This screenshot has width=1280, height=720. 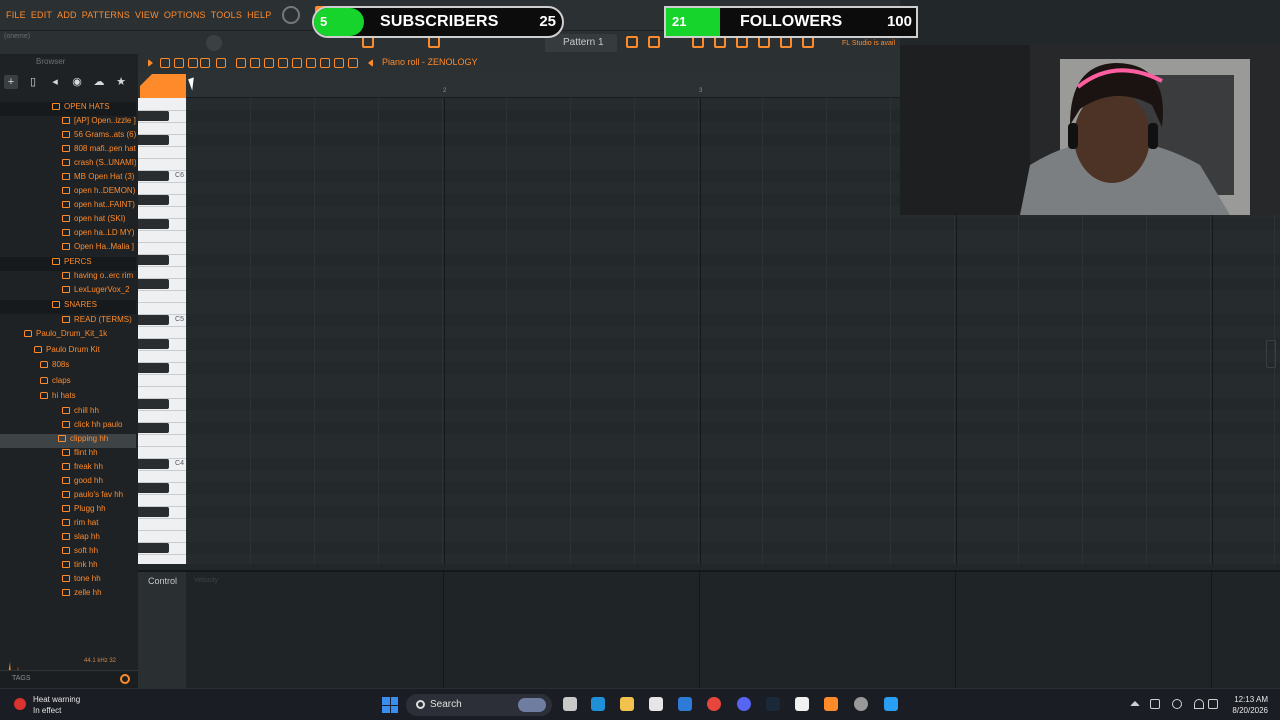 I want to click on select-icon, so click(x=325, y=63).